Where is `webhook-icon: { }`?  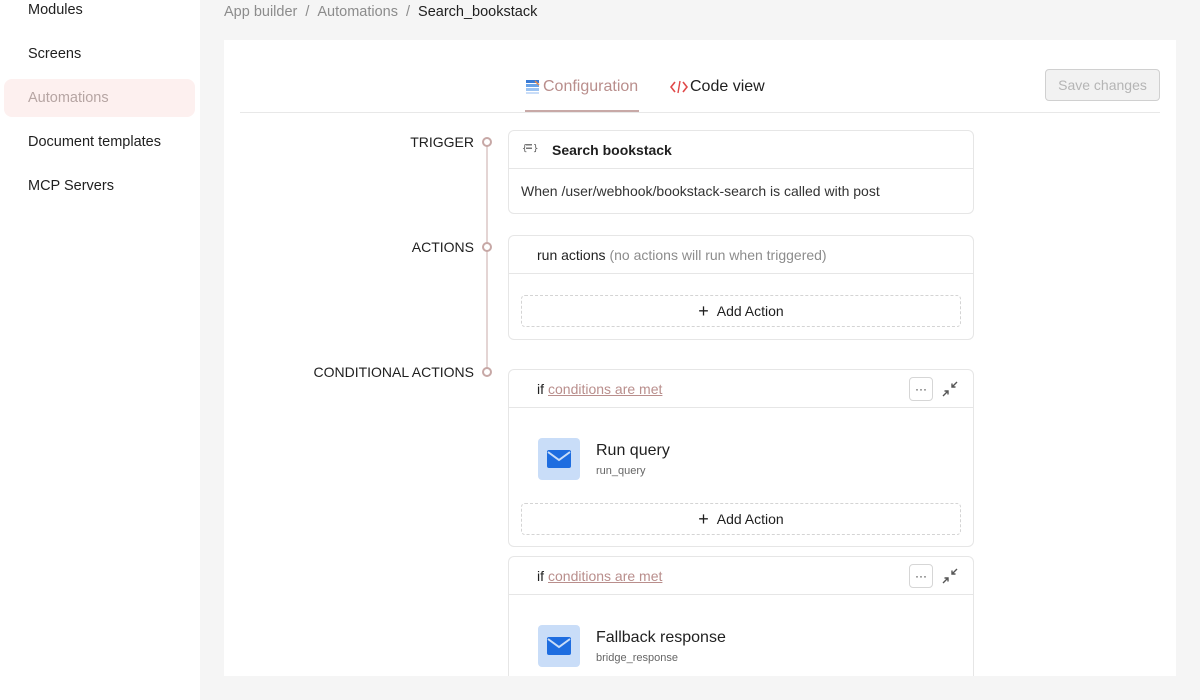
webhook-icon: { } is located at coordinates (530, 149).